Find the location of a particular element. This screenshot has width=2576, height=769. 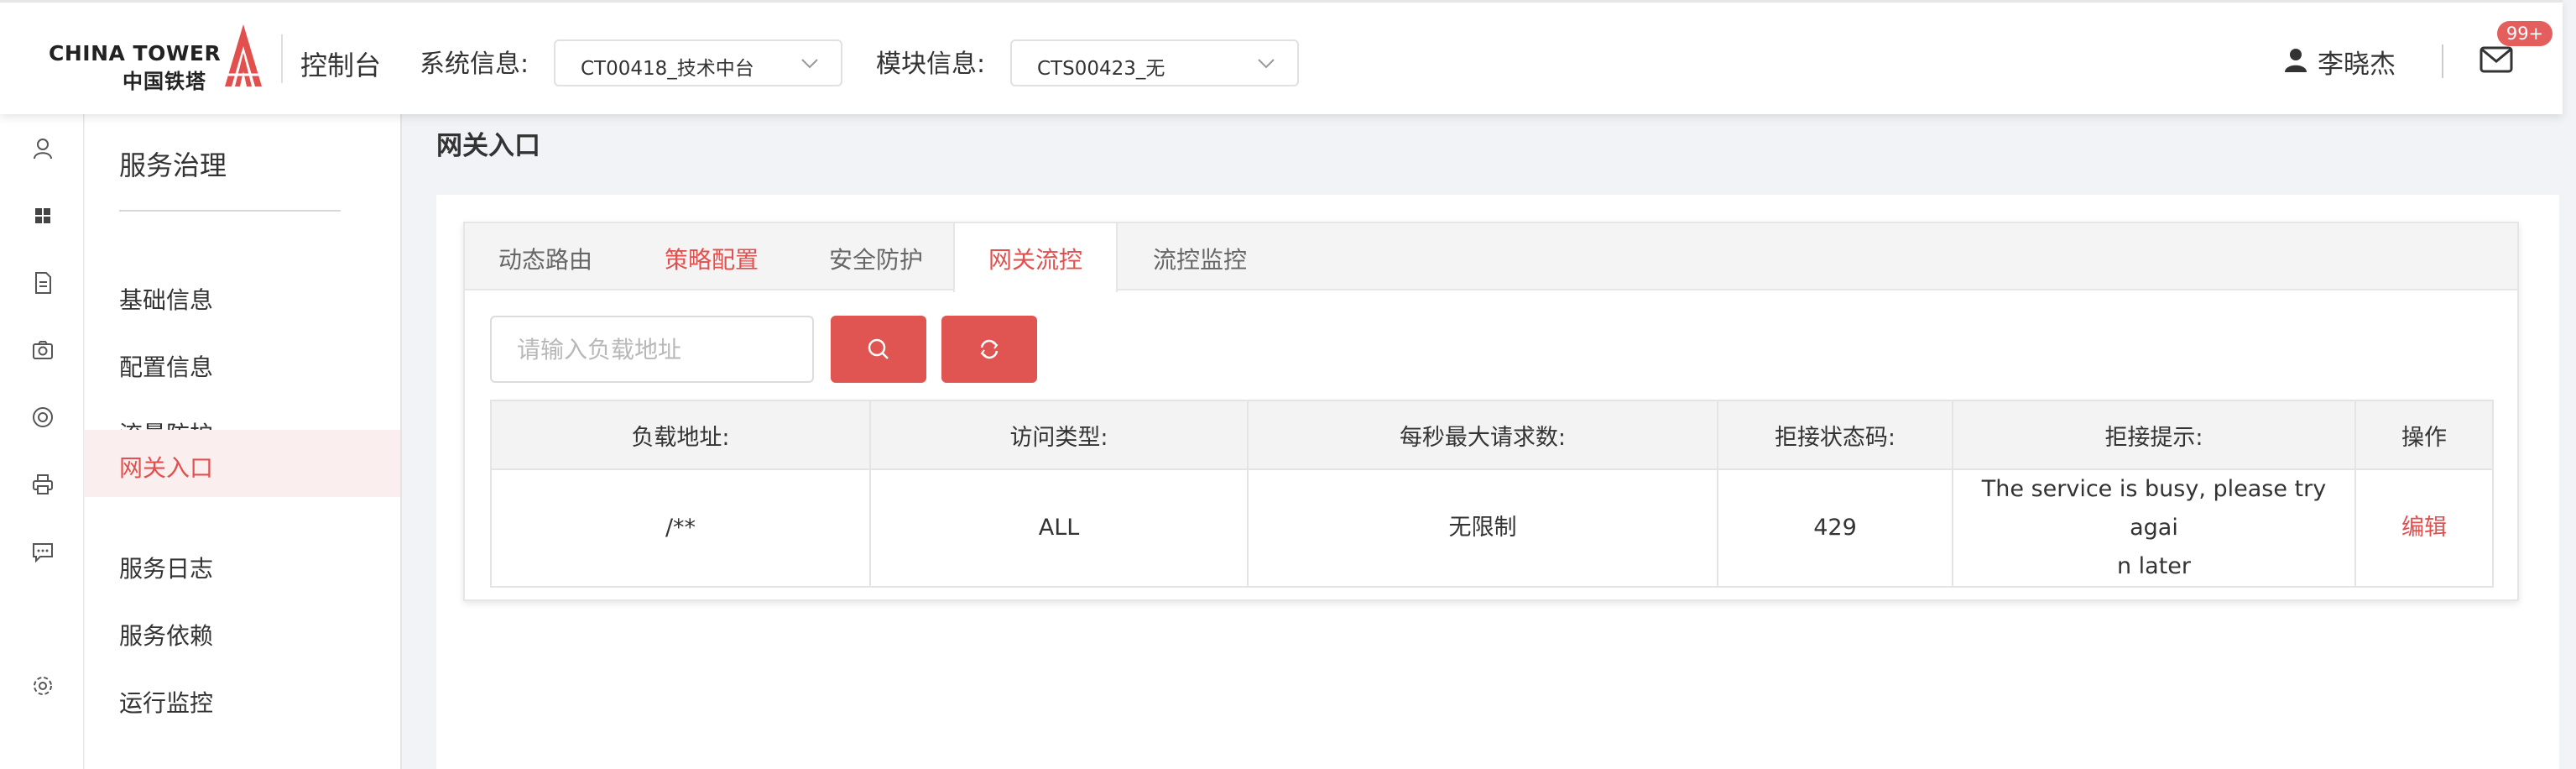

reject-hint-line-1: The service is busy, please try agai is located at coordinates (2154, 508).